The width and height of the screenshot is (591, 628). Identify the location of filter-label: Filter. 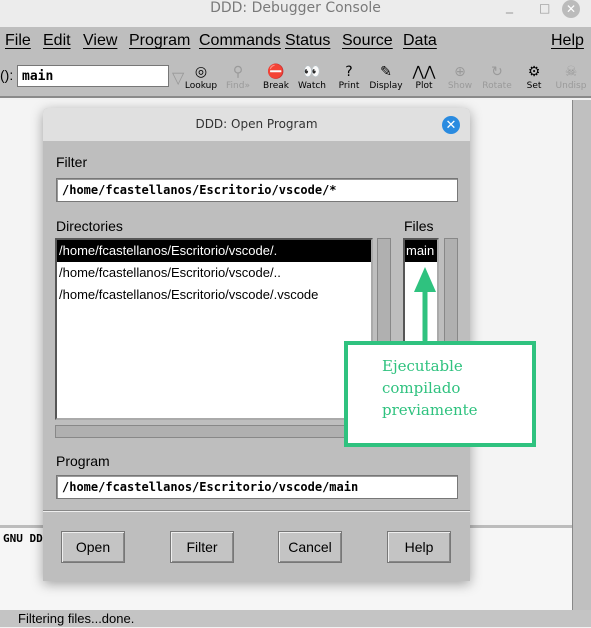
(72, 162).